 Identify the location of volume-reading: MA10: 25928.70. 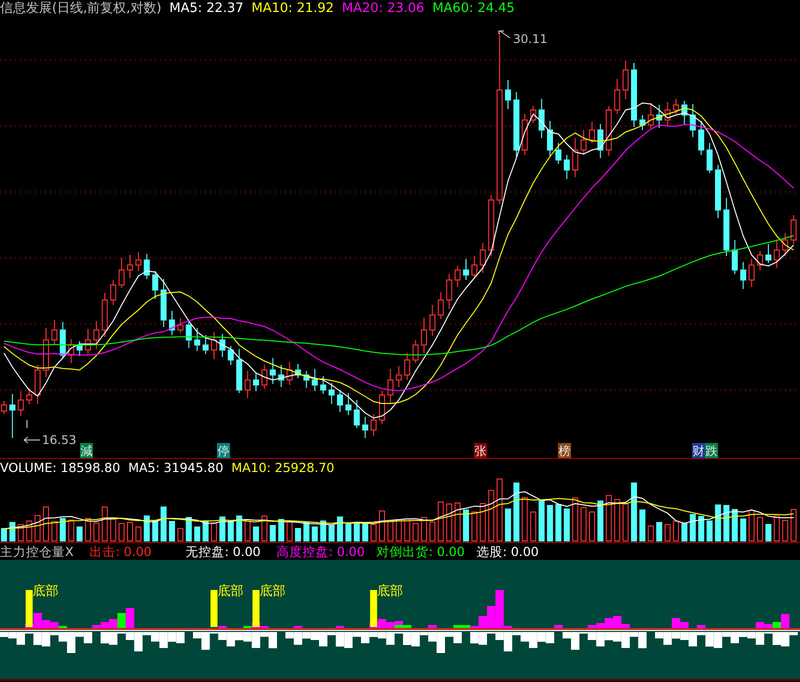
(282, 467).